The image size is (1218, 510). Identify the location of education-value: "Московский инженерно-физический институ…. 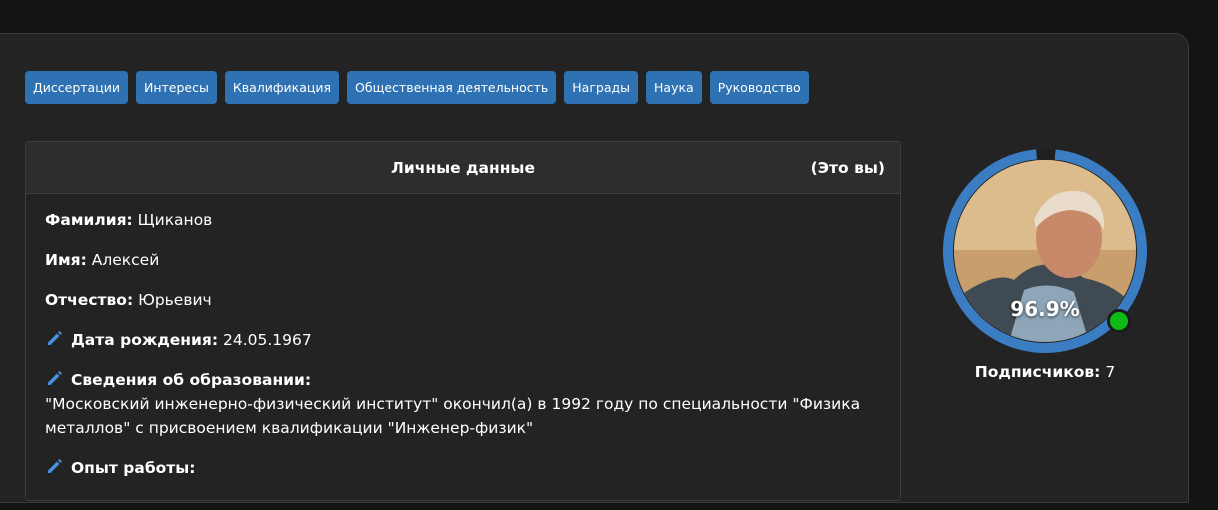
(453, 416).